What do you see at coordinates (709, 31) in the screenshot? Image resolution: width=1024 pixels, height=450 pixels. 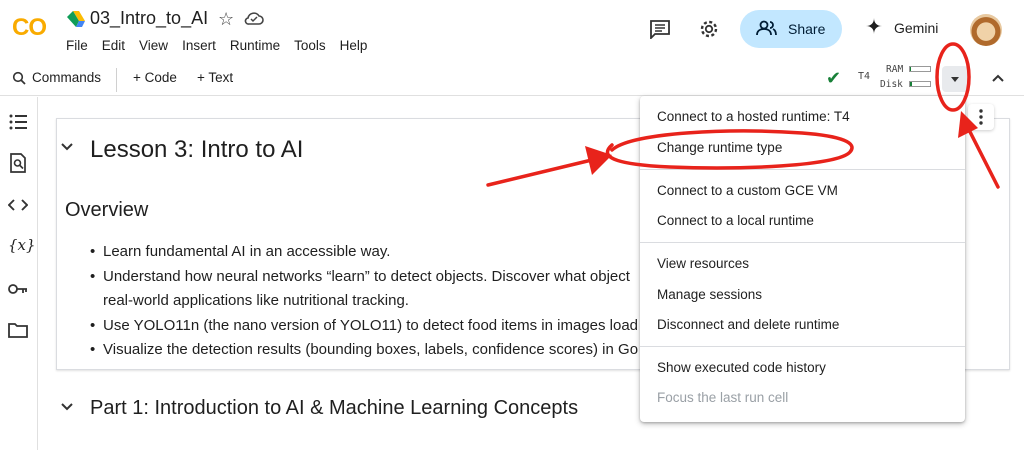 I see `gear-icon` at bounding box center [709, 31].